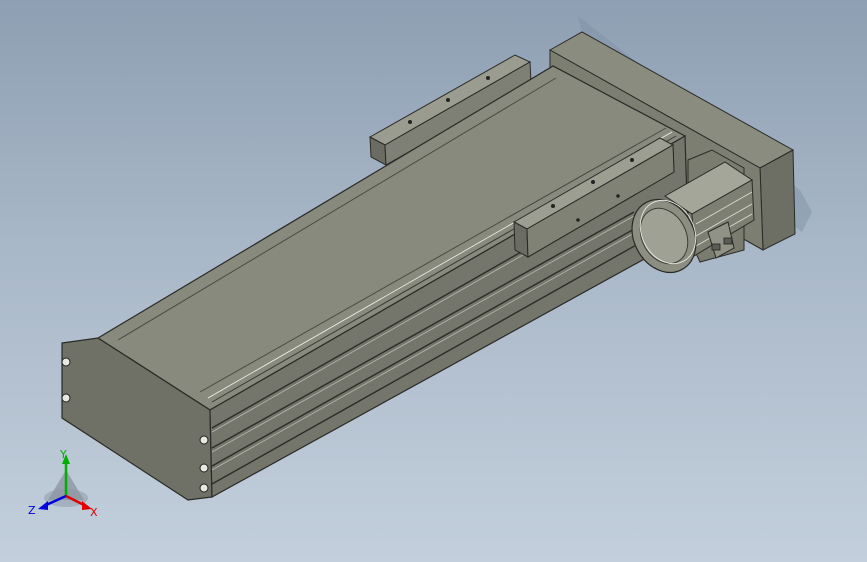 Image resolution: width=867 pixels, height=562 pixels. Describe the element at coordinates (63, 454) in the screenshot. I see `y-axis-label: Y` at that location.